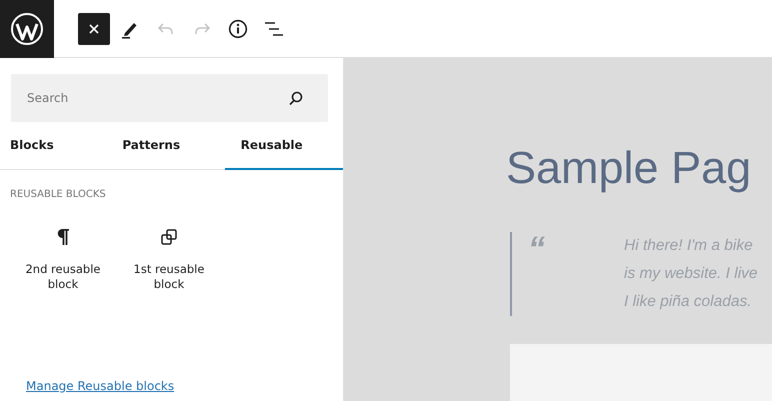 The image size is (772, 401). I want to click on pilcrow-icon, so click(63, 237).